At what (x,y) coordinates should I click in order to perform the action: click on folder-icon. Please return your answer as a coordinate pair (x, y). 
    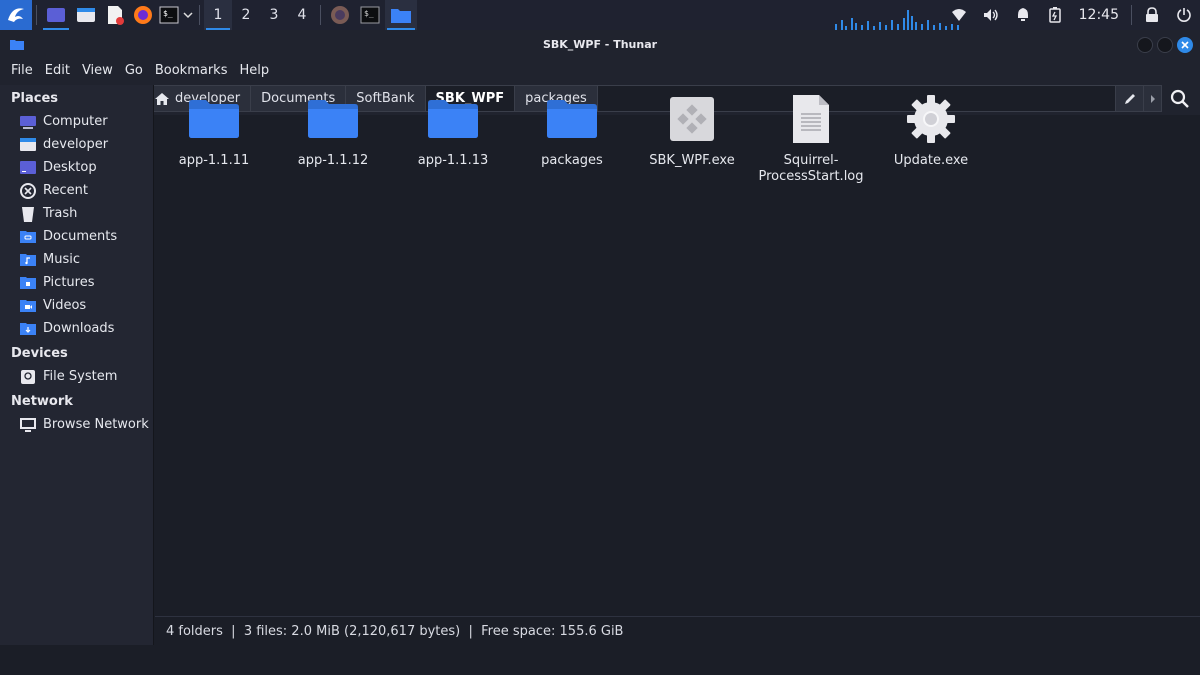
    Looking at the image, I should click on (401, 16).